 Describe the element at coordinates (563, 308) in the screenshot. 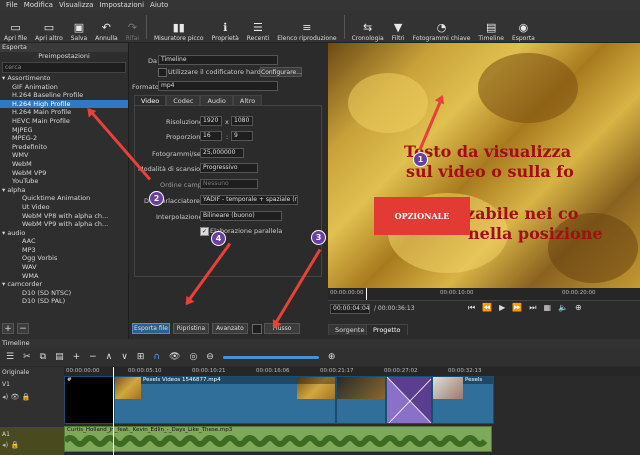

I see `volume-icon: 🔈` at that location.